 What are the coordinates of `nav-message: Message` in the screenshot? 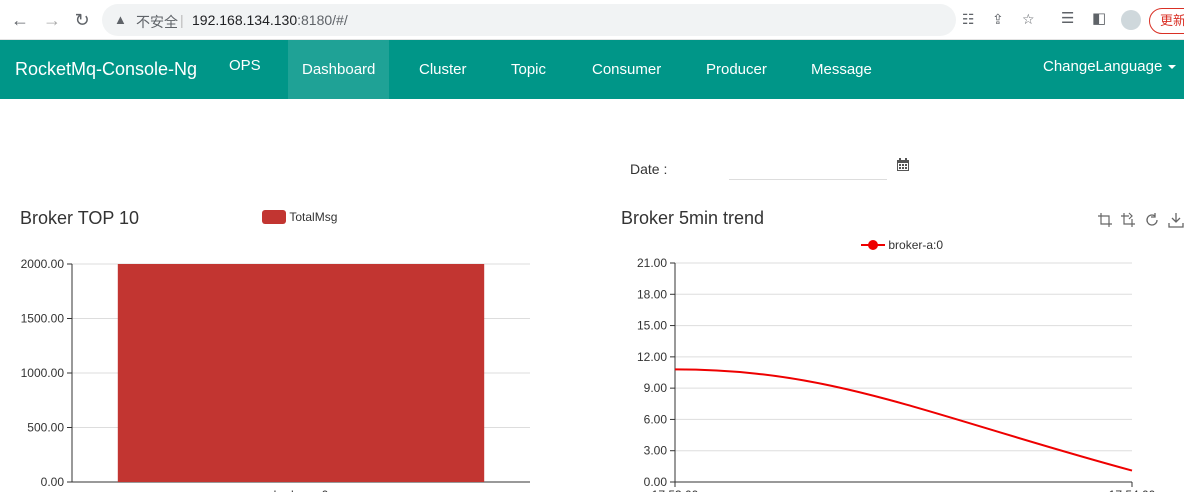 It's located at (841, 69).